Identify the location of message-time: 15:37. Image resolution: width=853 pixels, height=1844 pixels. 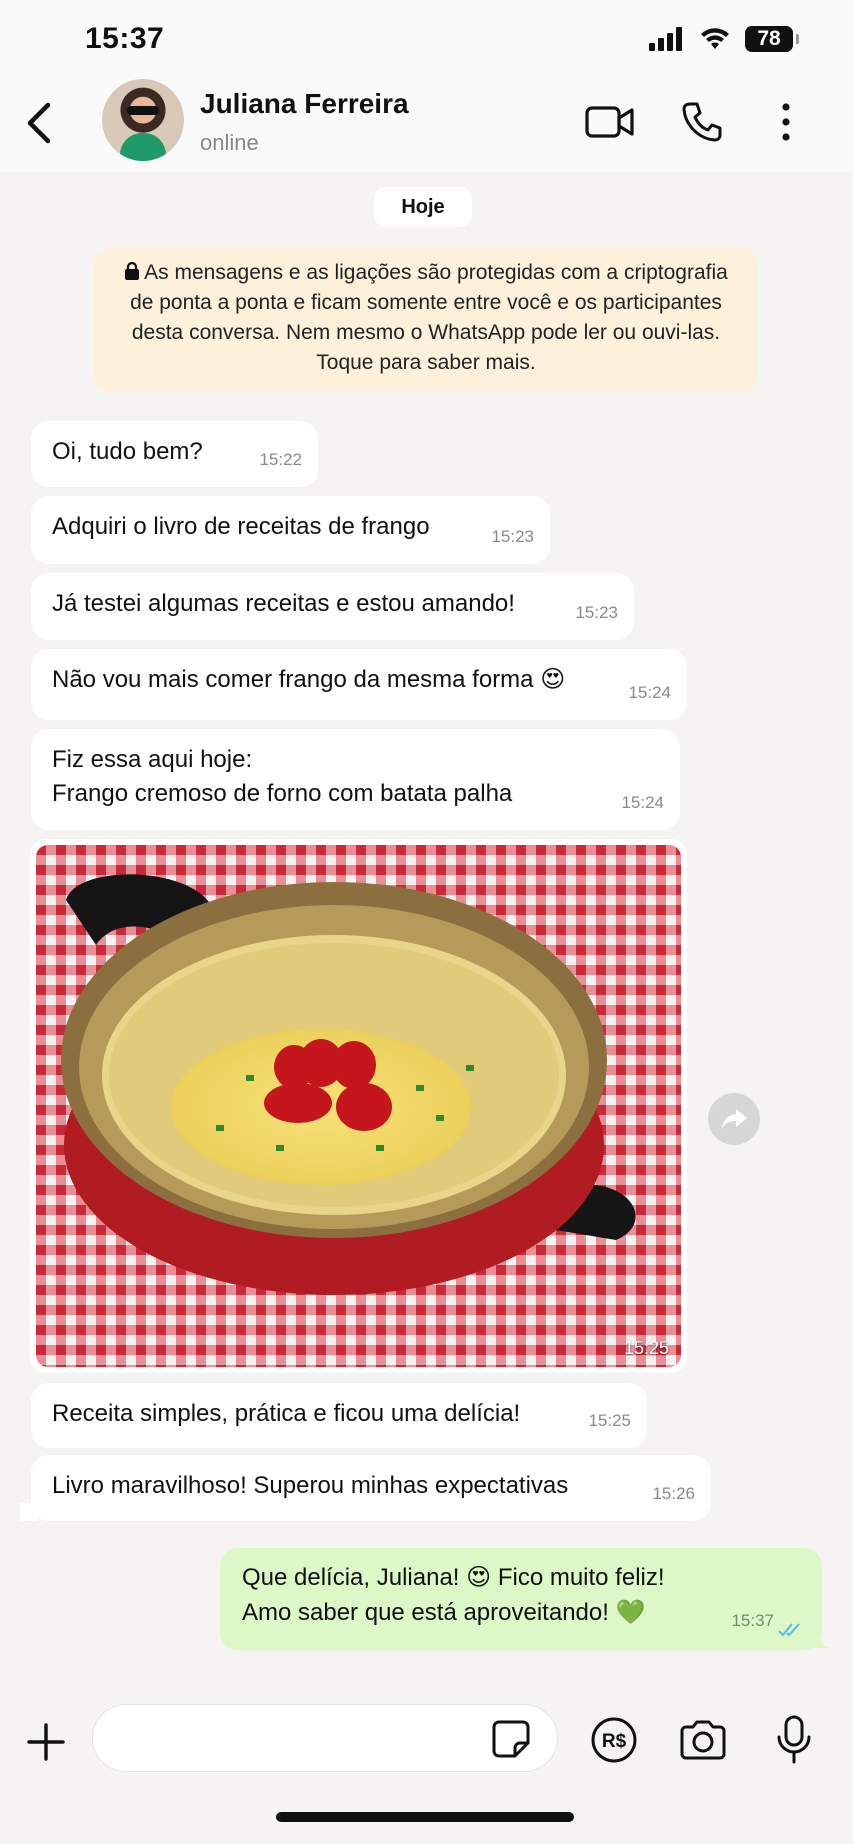
(752, 1620).